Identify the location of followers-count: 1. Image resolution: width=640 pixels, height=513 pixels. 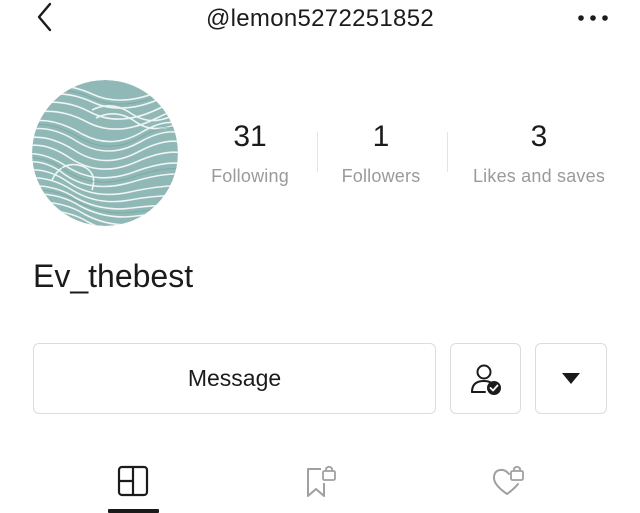
(381, 136).